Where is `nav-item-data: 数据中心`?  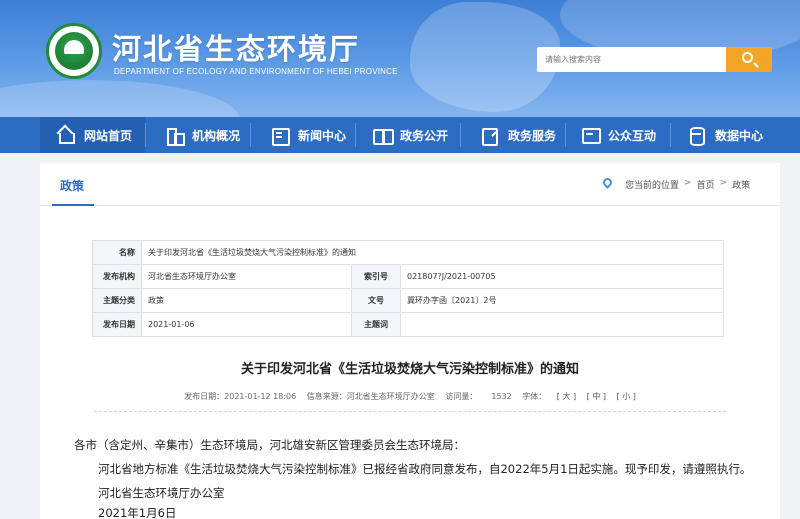 nav-item-data: 数据中心 is located at coordinates (725, 135).